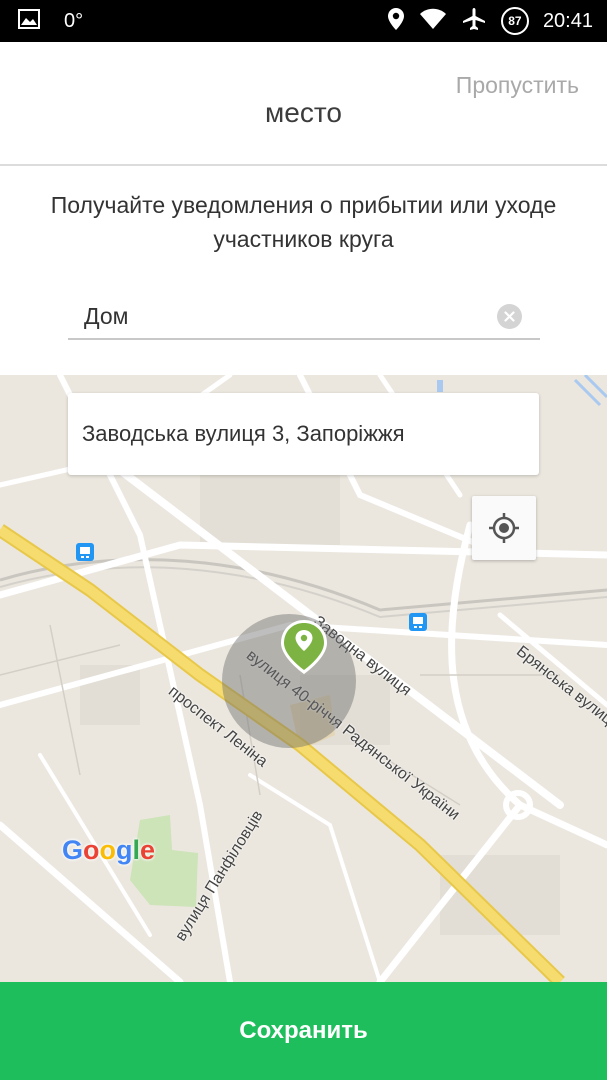 Image resolution: width=607 pixels, height=1080 pixels. What do you see at coordinates (303, 21) in the screenshot?
I see `status-bar: 0° 87 20:41` at bounding box center [303, 21].